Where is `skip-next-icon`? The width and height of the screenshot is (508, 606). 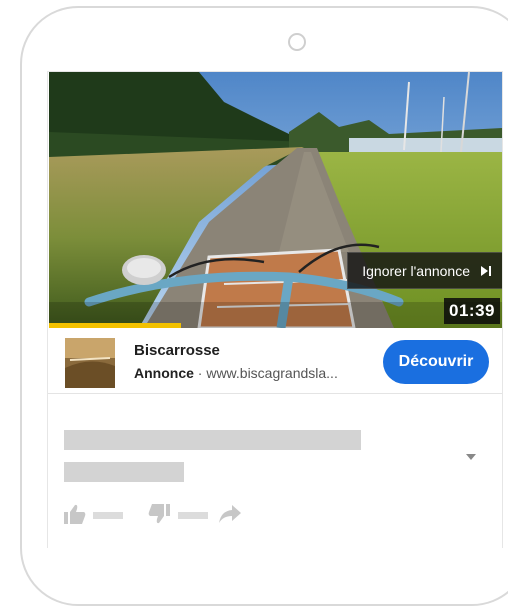 skip-next-icon is located at coordinates (486, 270).